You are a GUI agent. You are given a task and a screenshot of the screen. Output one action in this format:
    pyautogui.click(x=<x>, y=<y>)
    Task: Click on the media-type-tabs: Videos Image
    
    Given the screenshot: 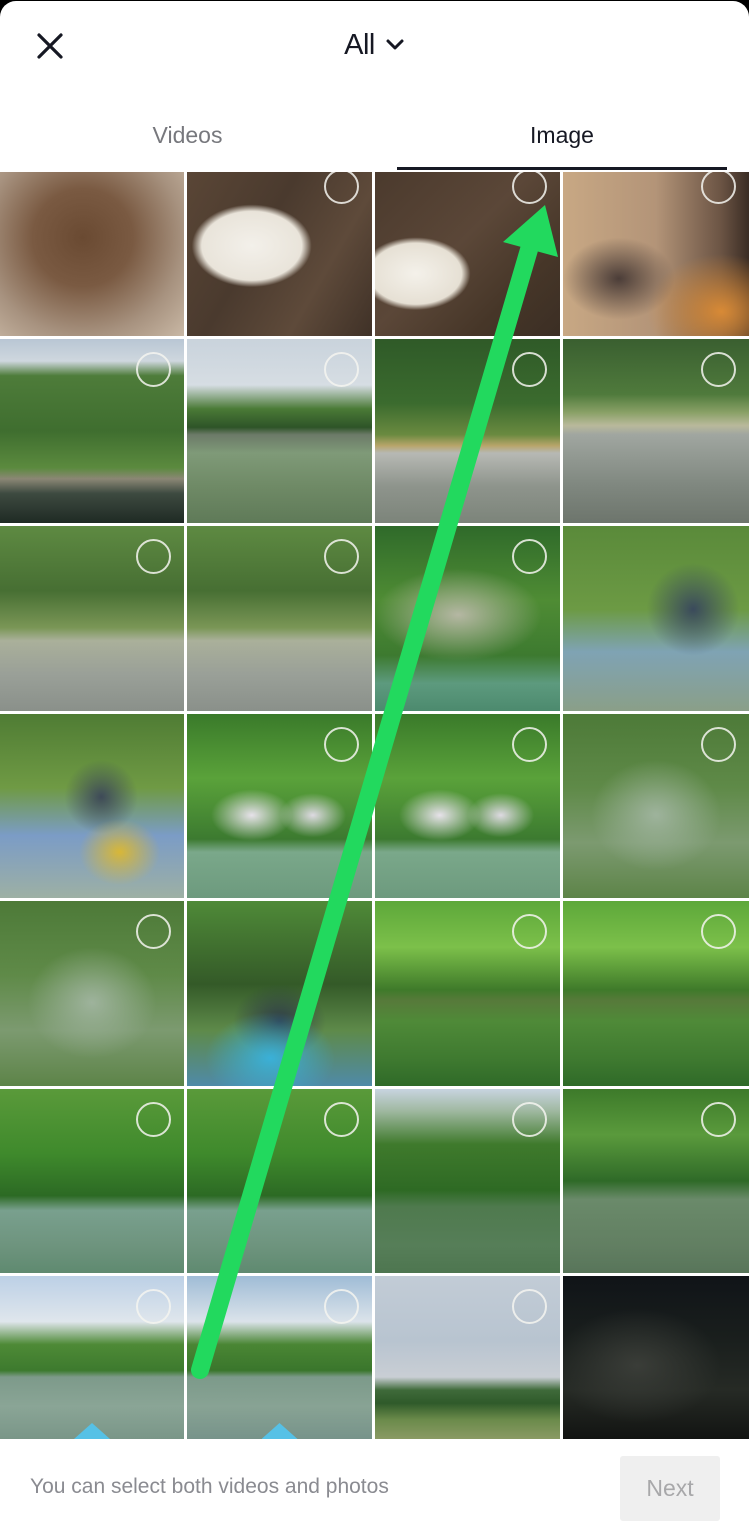 What is the action you would take?
    pyautogui.click(x=374, y=136)
    